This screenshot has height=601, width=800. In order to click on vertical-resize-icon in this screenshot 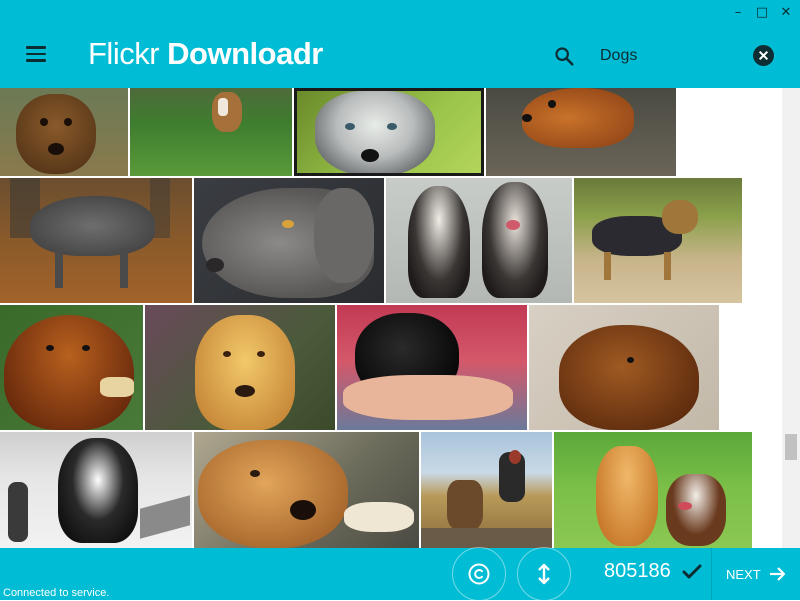, I will do `click(544, 574)`.